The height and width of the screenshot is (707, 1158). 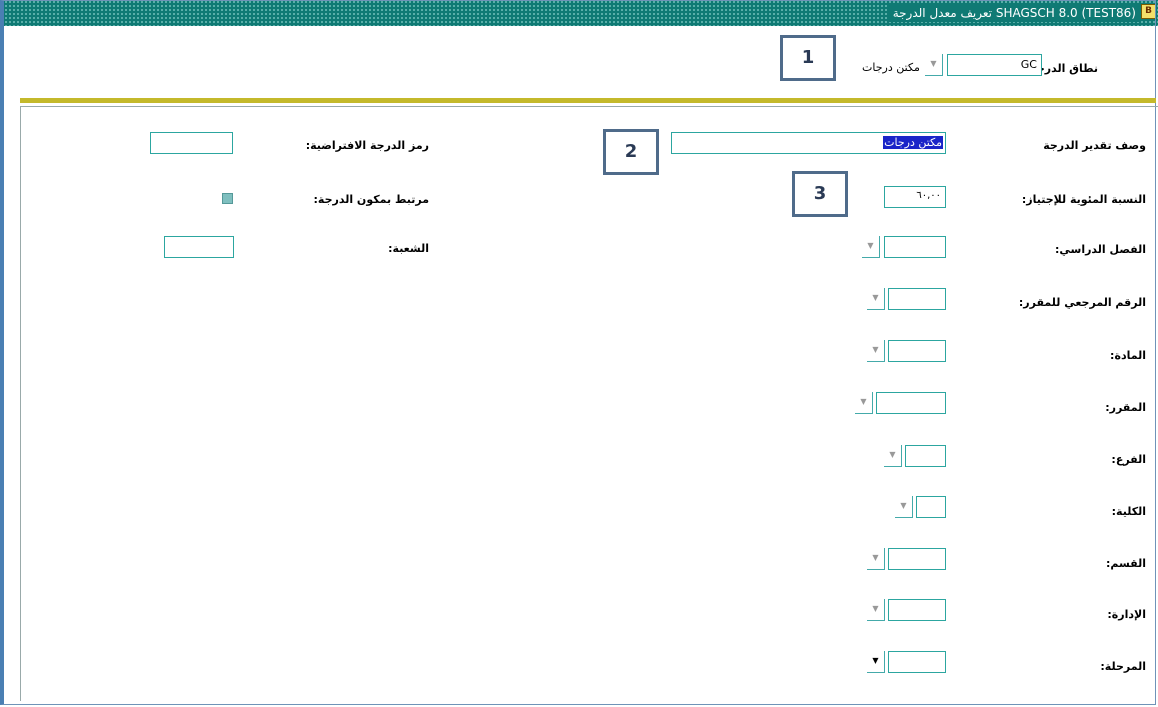 I want to click on course-ref-label: الرقم المرجعي للمقرر:, so click(x=1082, y=302).